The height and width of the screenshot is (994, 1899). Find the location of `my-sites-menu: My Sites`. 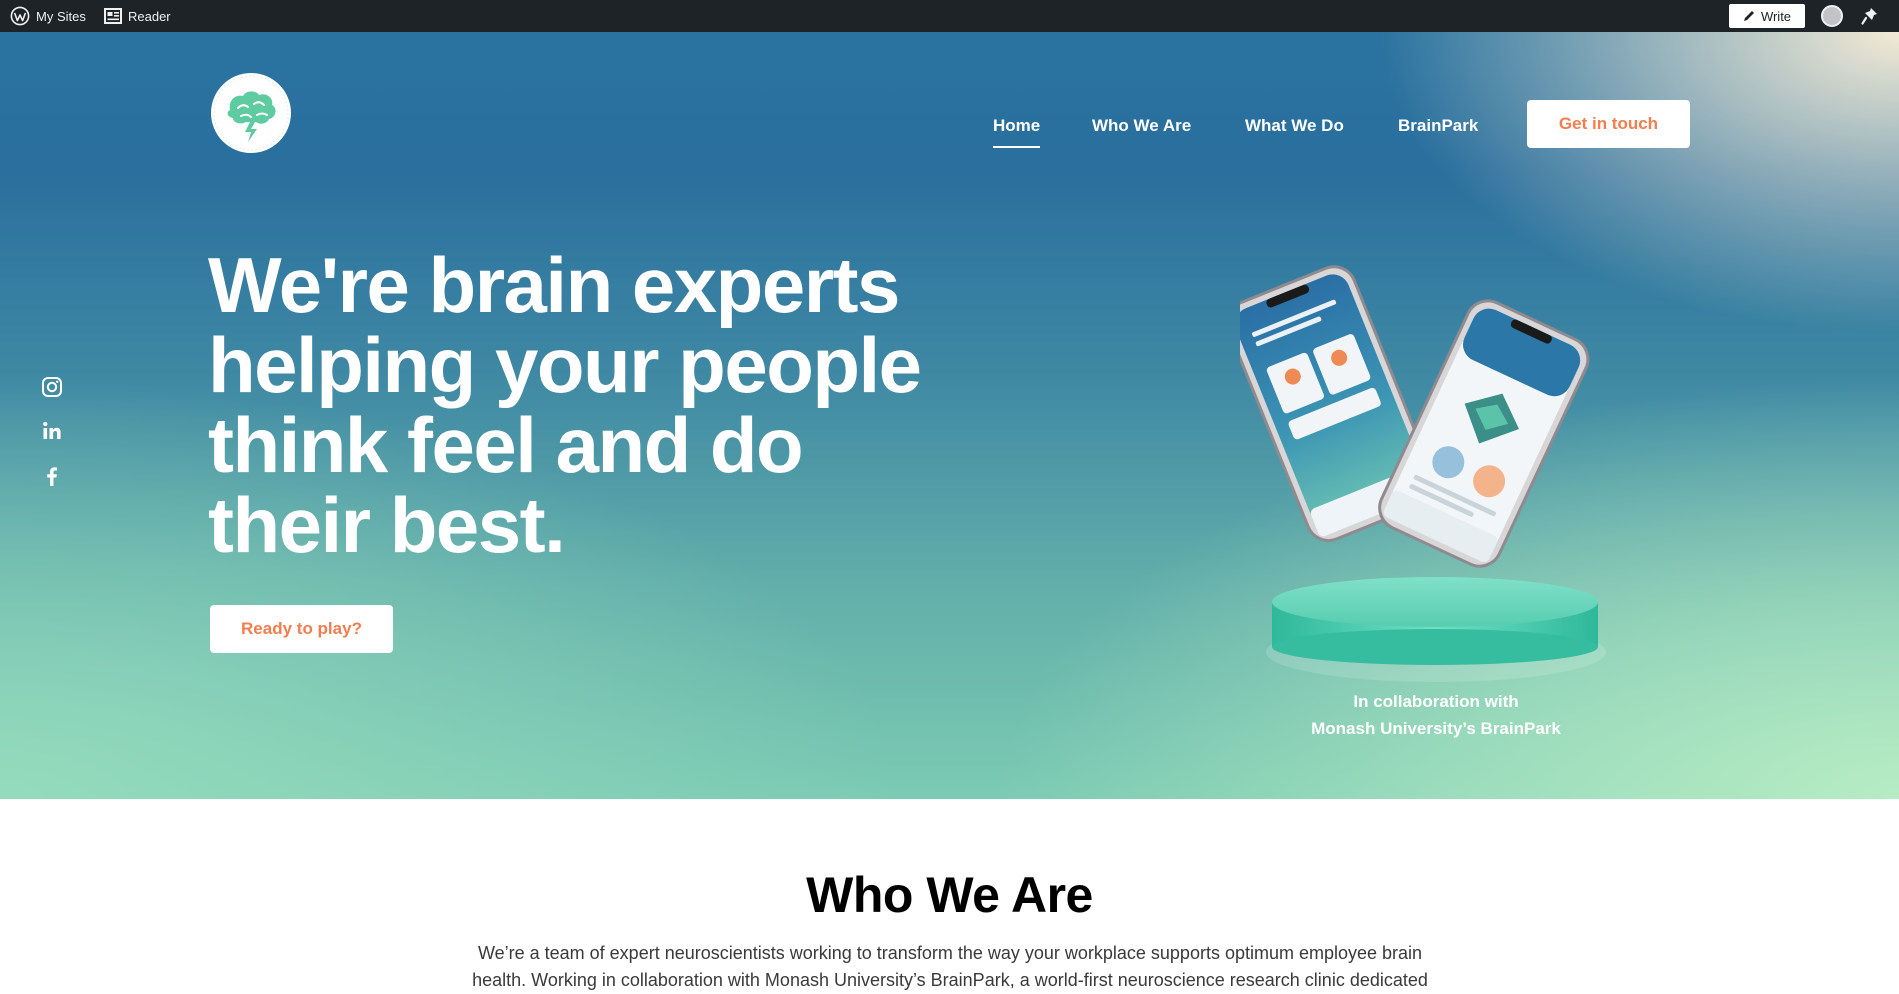

my-sites-menu: My Sites is located at coordinates (48, 16).